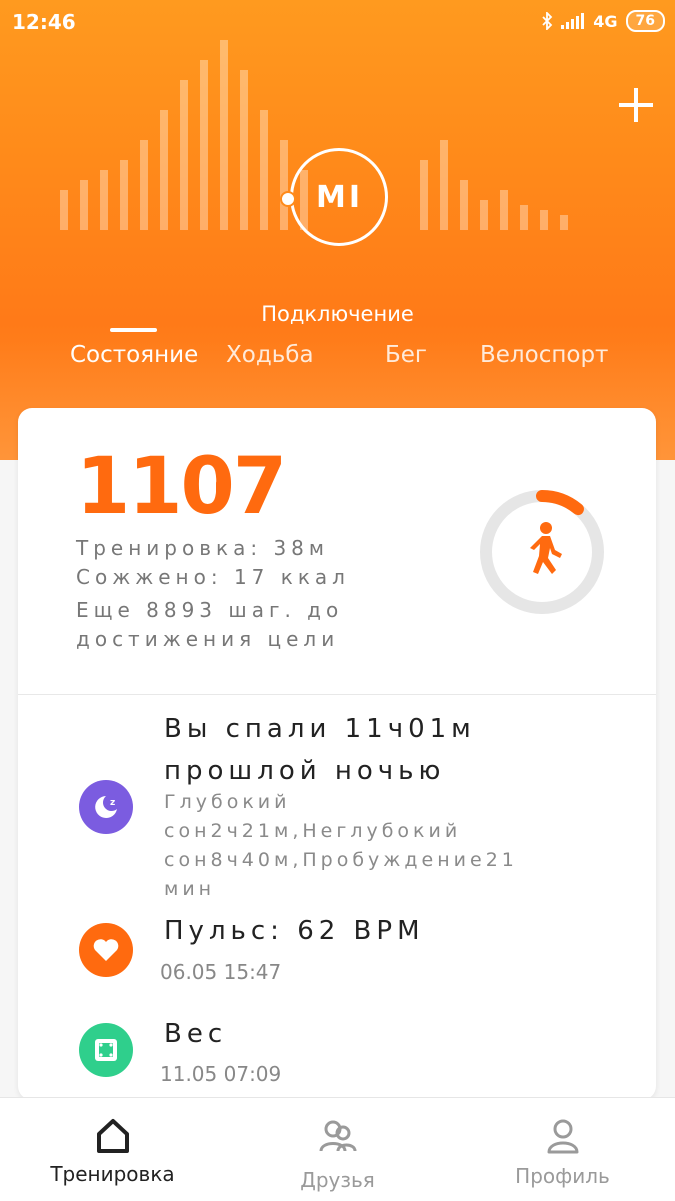  Describe the element at coordinates (221, 1074) in the screenshot. I see `weight-timestamp: 11.05 07:09` at that location.